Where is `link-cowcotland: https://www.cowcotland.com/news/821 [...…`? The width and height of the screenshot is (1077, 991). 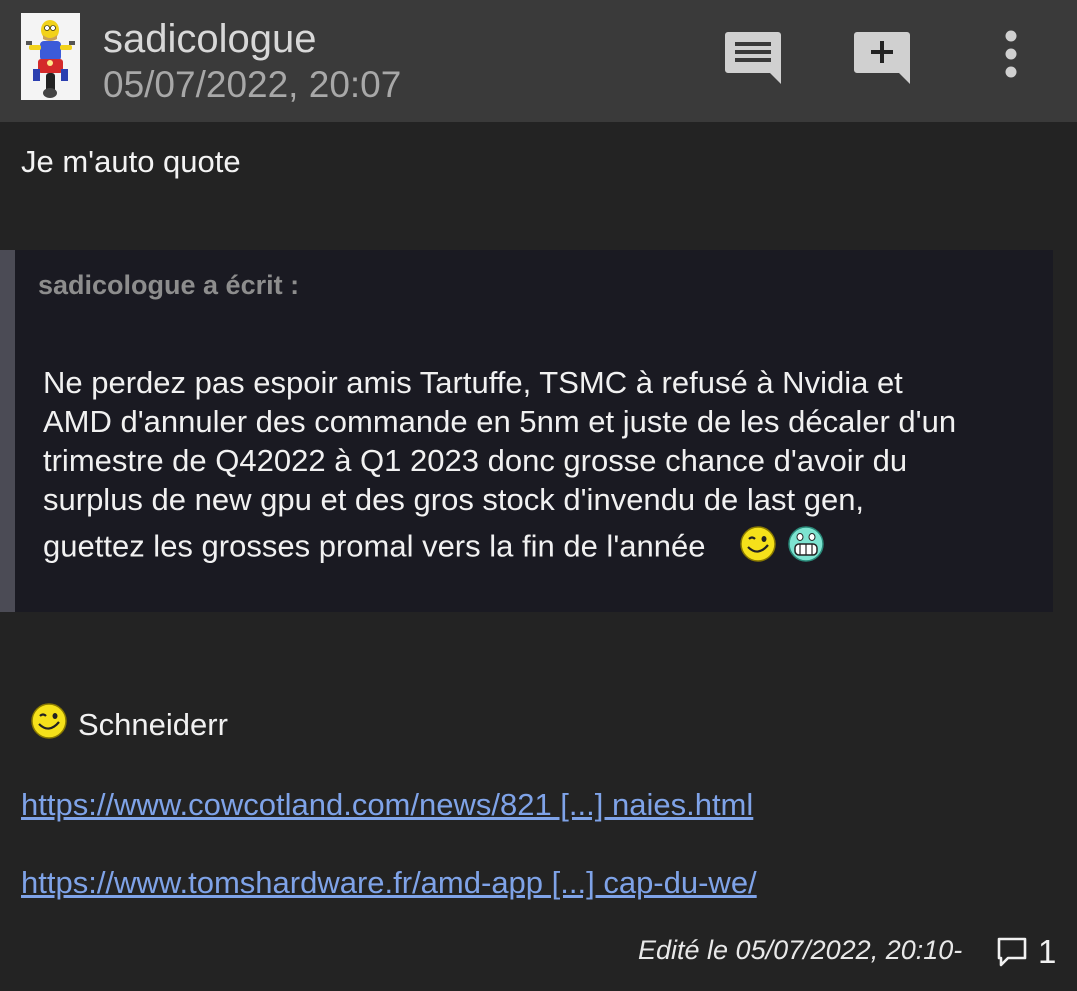 link-cowcotland: https://www.cowcotland.com/news/821 [...… is located at coordinates (387, 805).